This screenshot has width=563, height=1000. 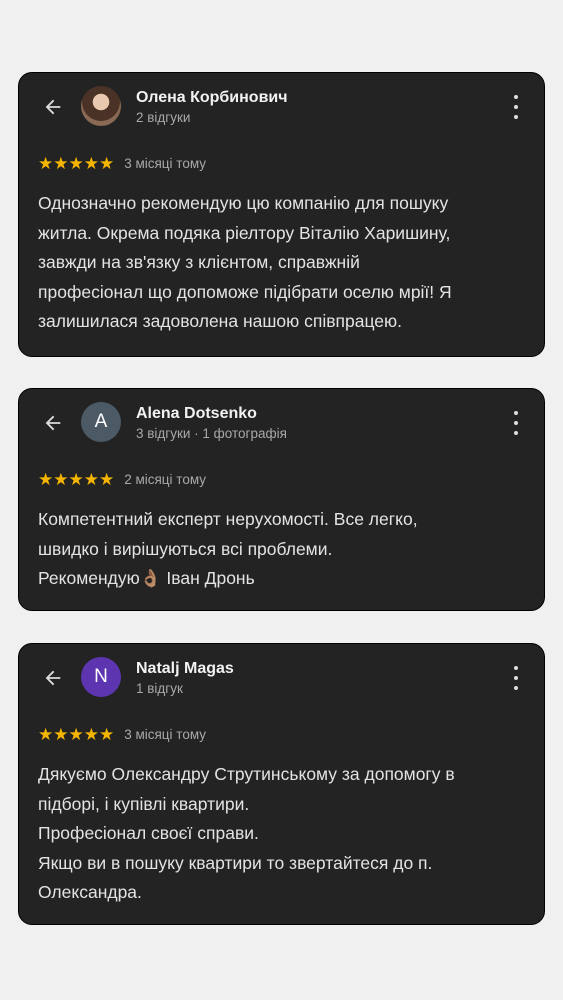 What do you see at coordinates (165, 479) in the screenshot?
I see `review-time: 2 місяці тому` at bounding box center [165, 479].